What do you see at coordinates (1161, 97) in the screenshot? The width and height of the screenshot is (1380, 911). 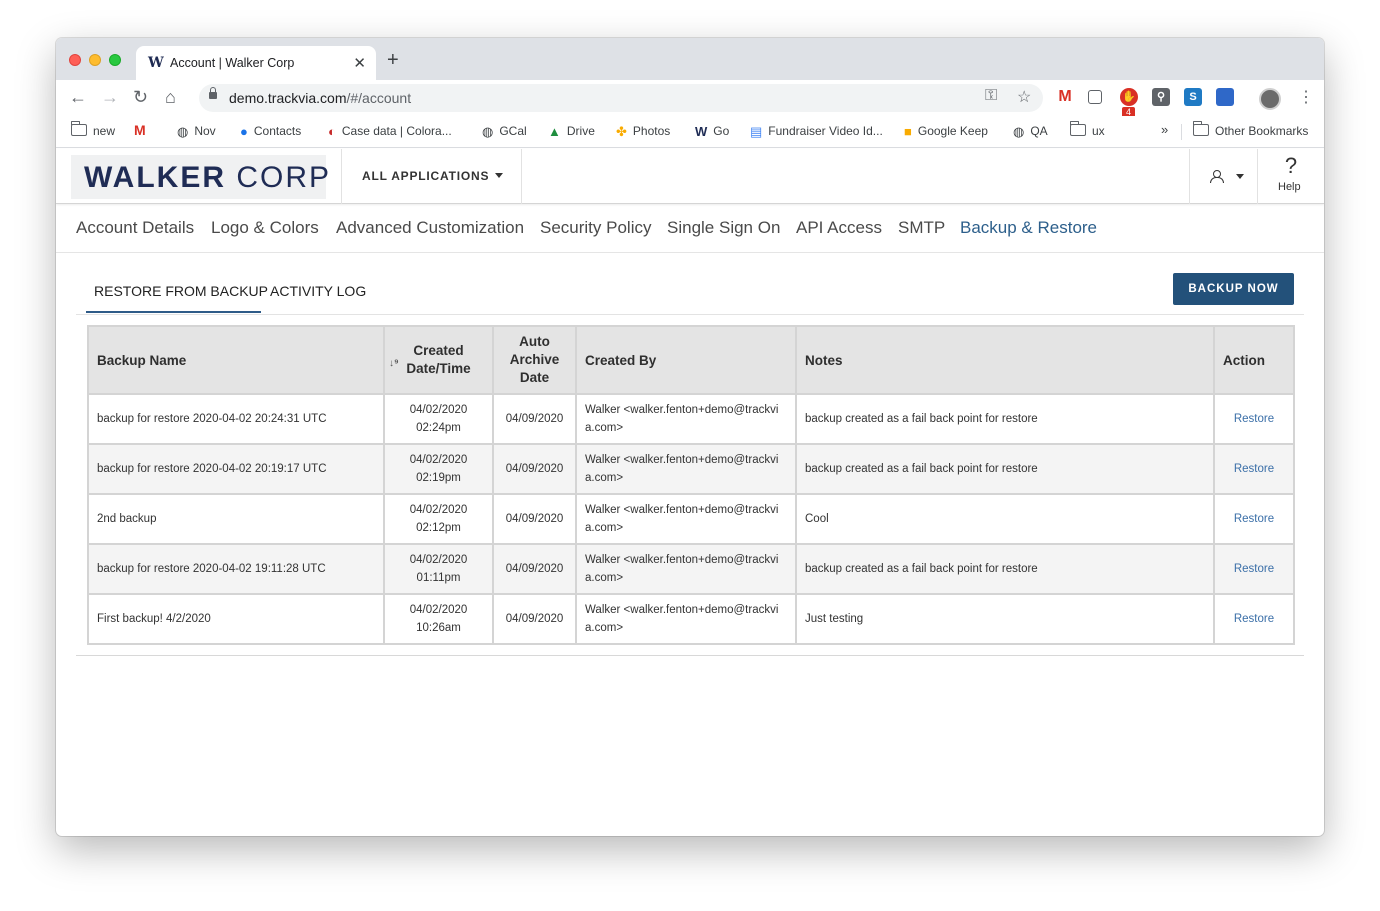 I see `keeper-extension-icon: ⚲` at bounding box center [1161, 97].